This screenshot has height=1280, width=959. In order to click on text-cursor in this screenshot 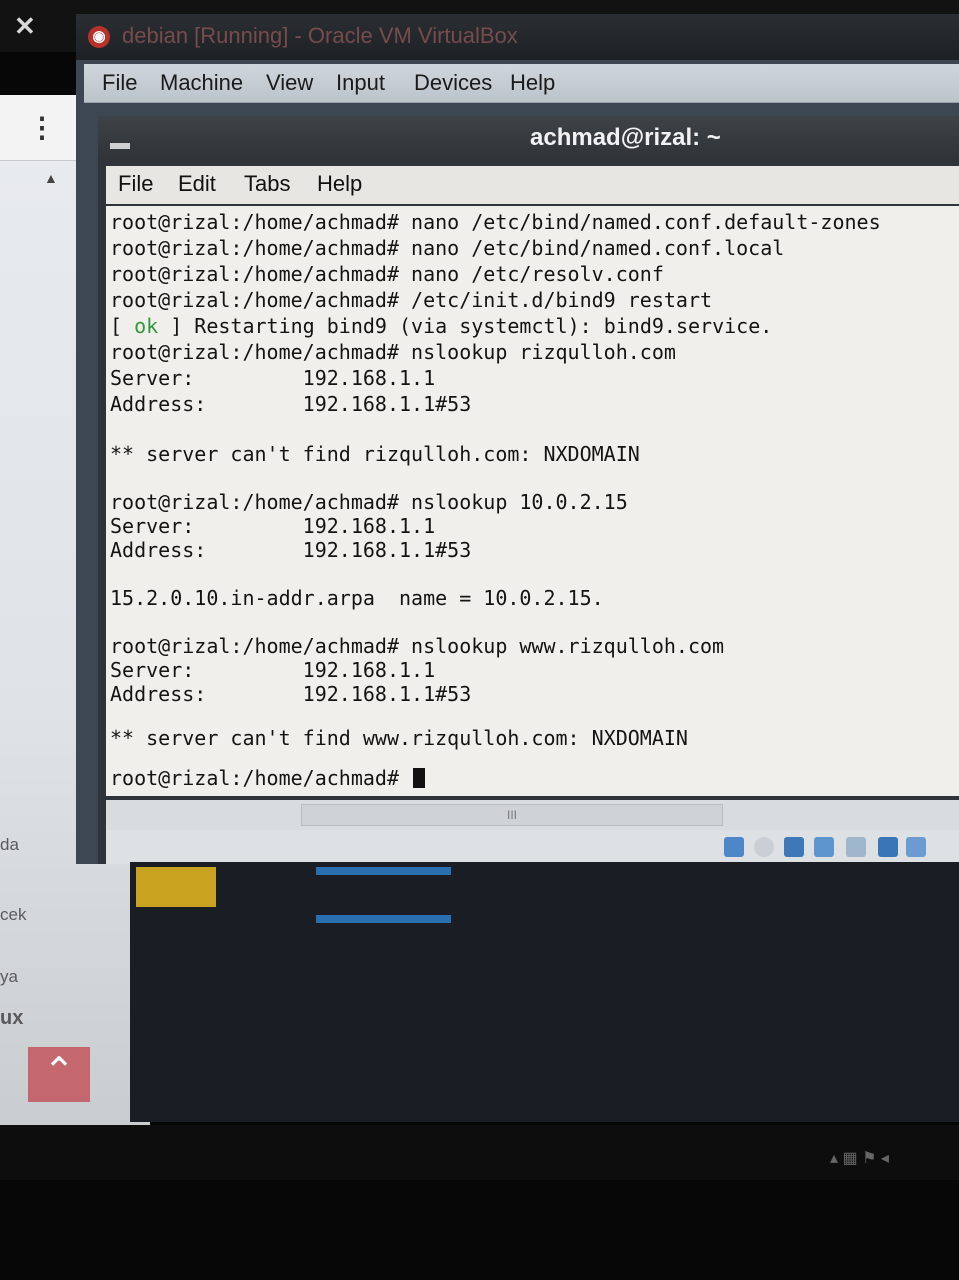, I will do `click(419, 778)`.